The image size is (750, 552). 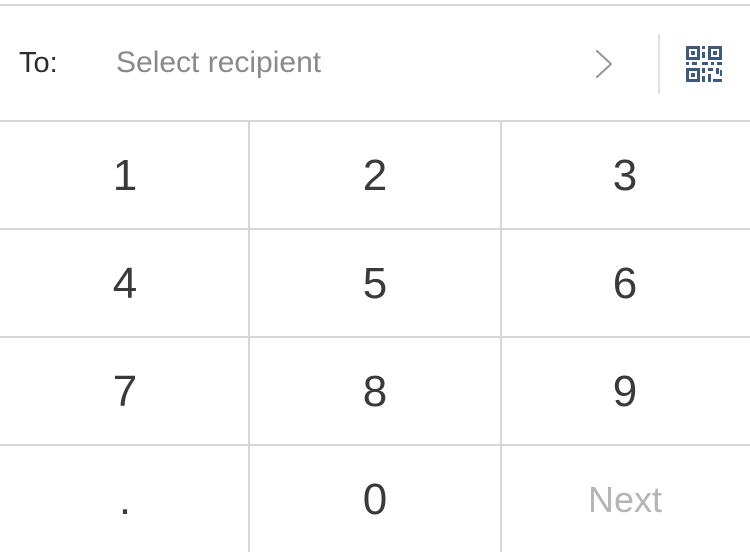 What do you see at coordinates (625, 392) in the screenshot?
I see `key-9: 9` at bounding box center [625, 392].